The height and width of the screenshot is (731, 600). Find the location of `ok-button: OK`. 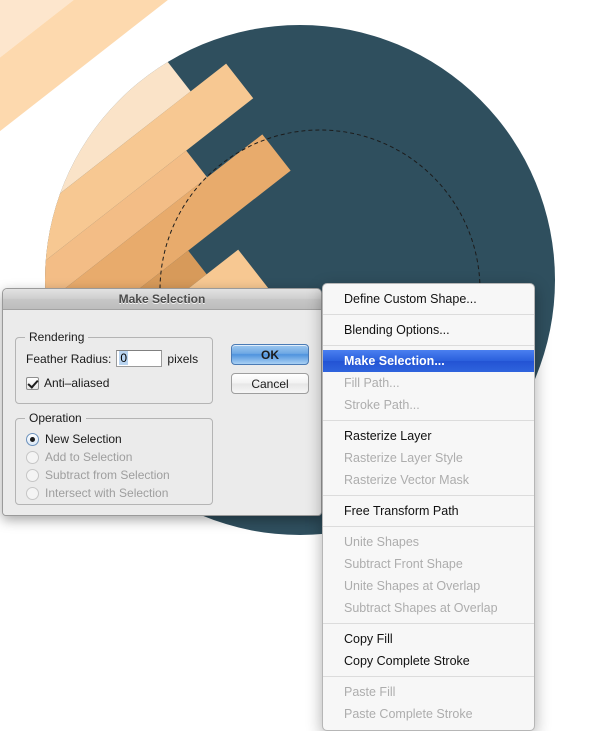

ok-button: OK is located at coordinates (270, 354).